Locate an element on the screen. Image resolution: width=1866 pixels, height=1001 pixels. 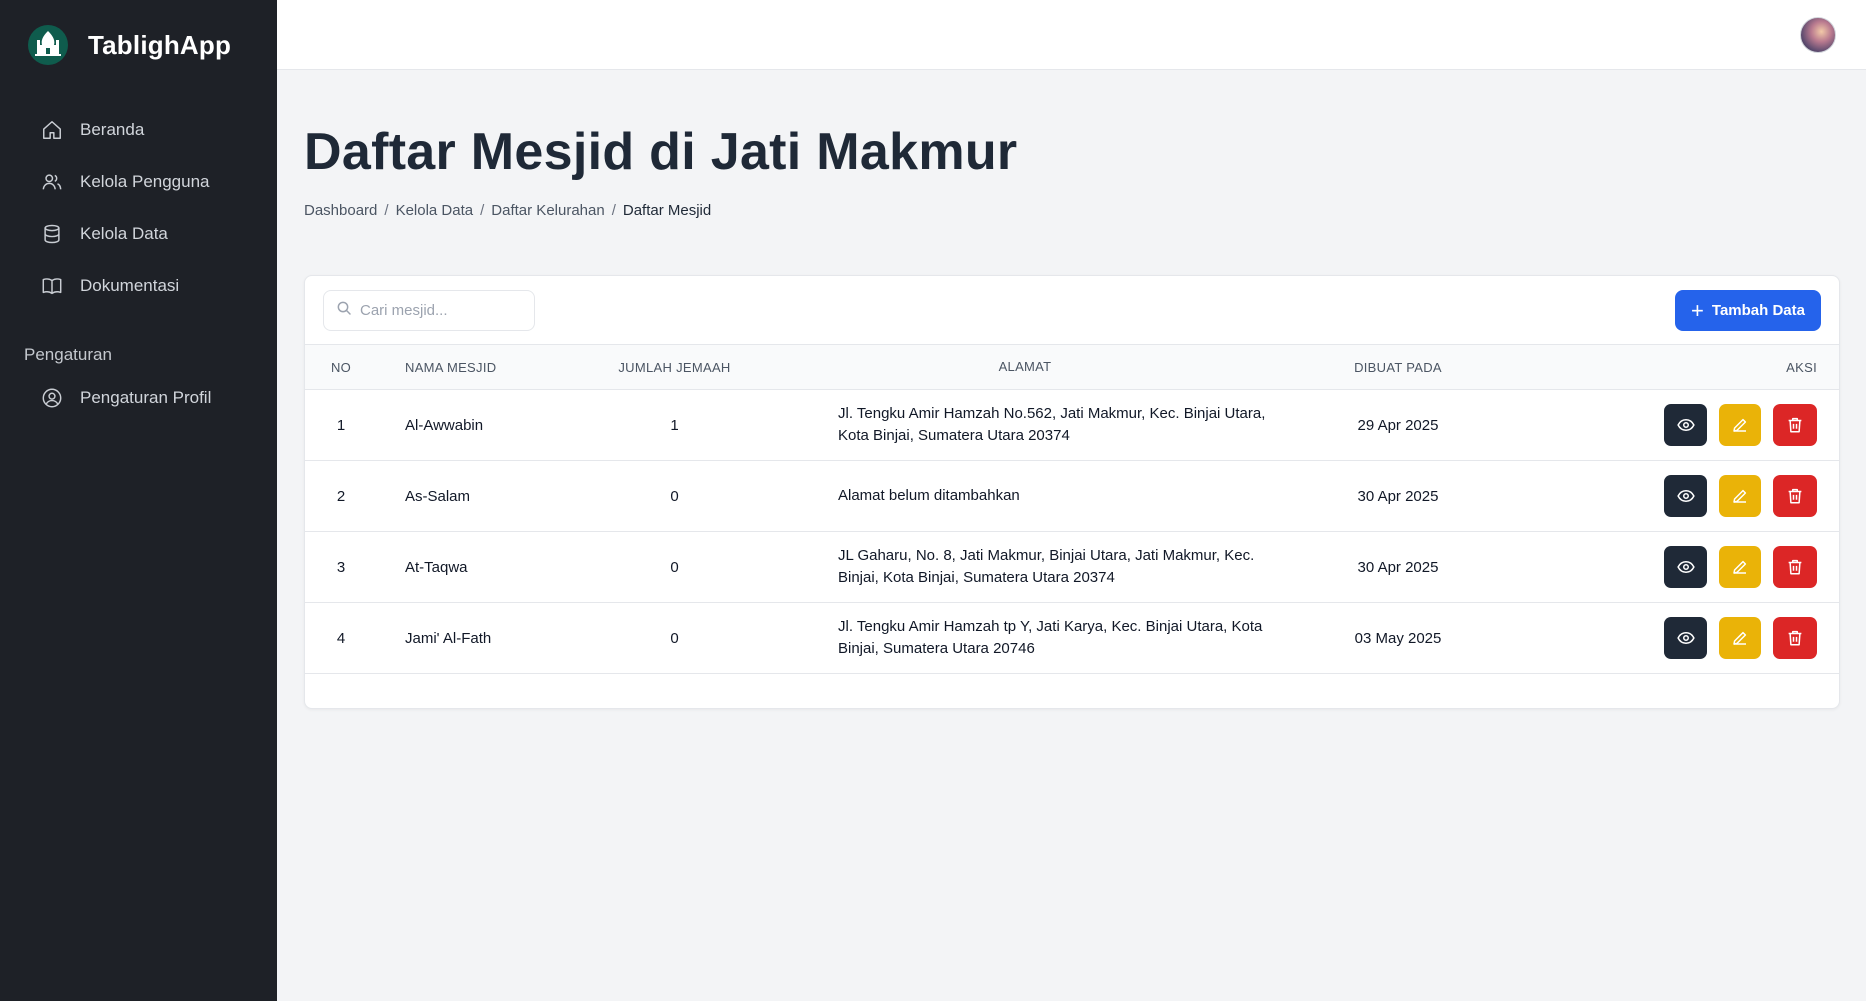
cell-nama-mesjid: Jami' Al-Fath is located at coordinates (448, 638).